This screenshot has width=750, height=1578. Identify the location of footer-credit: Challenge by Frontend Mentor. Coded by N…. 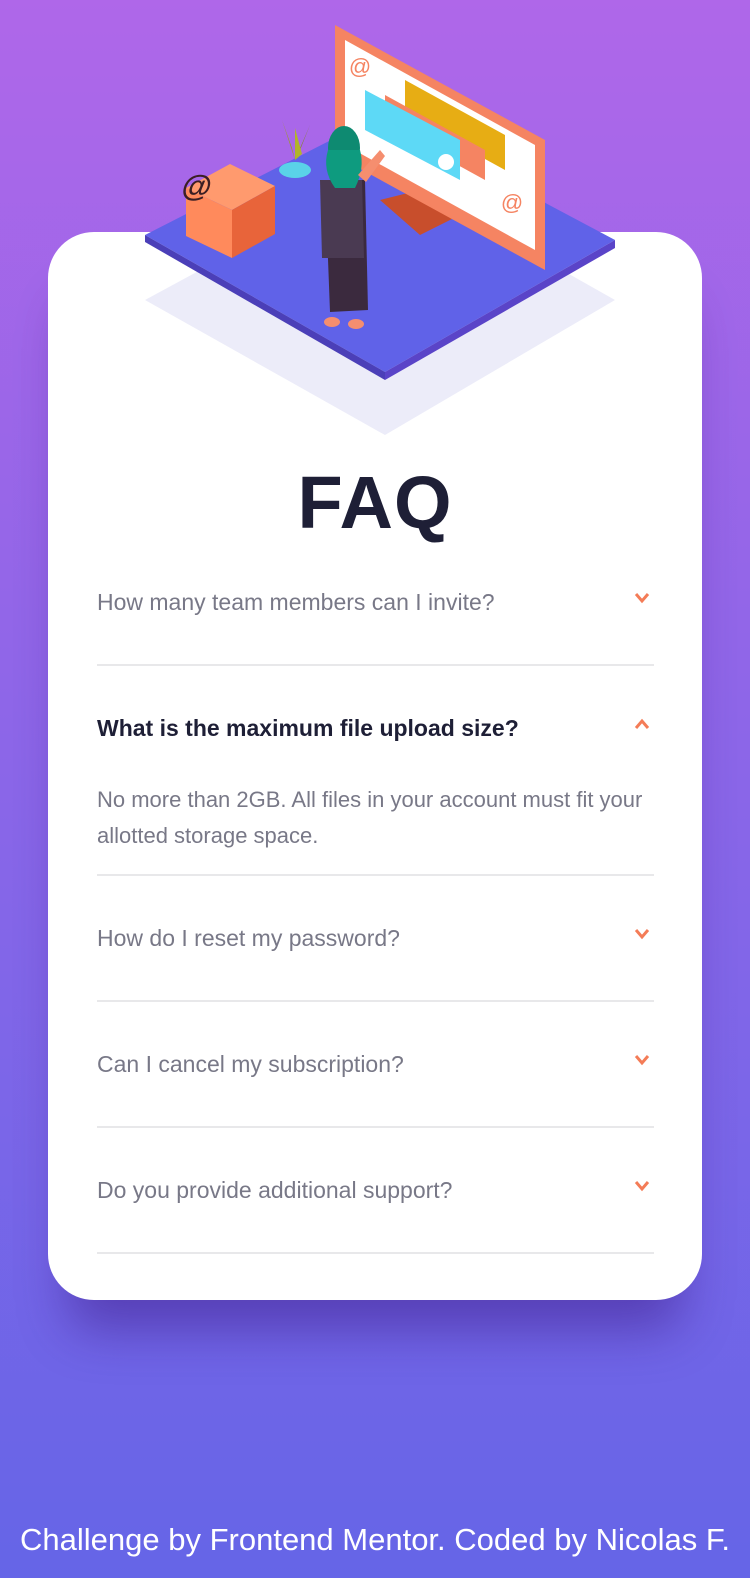
(375, 1539).